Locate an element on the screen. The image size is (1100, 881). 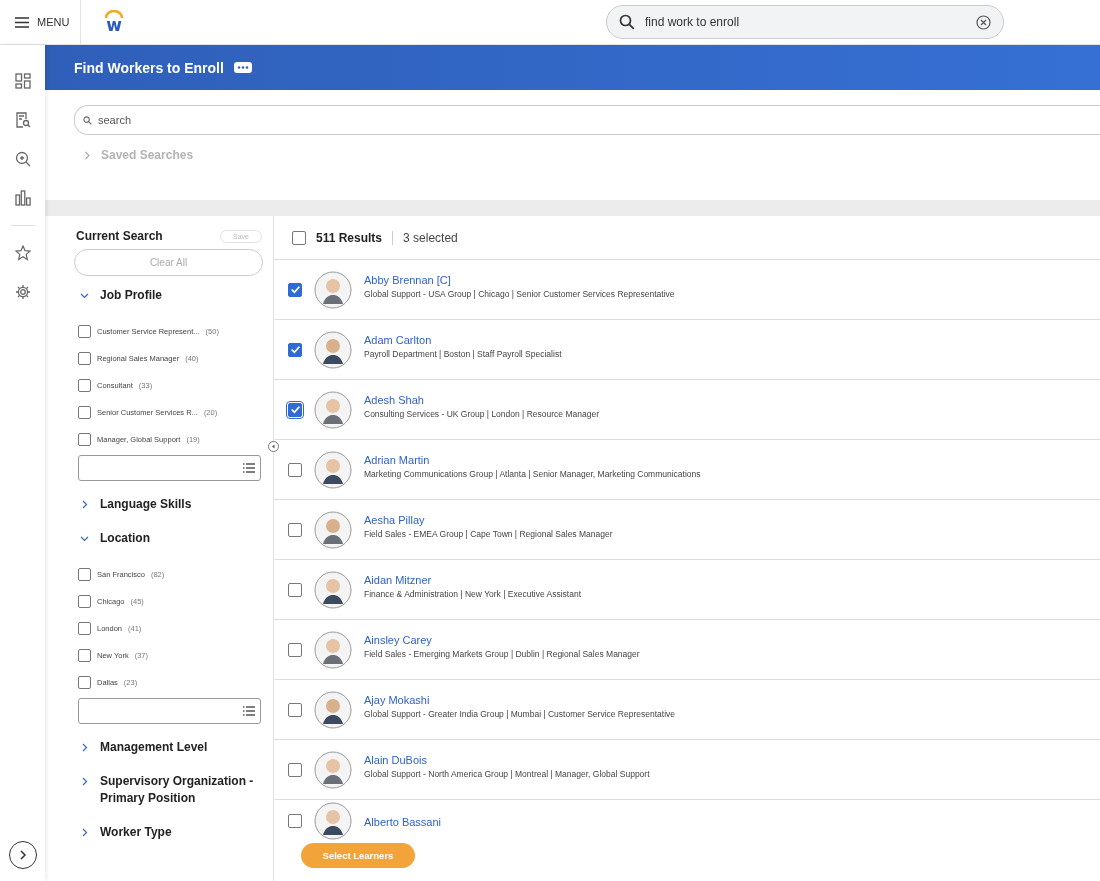
worker-name-link: Adesh Shah is located at coordinates (481, 400).